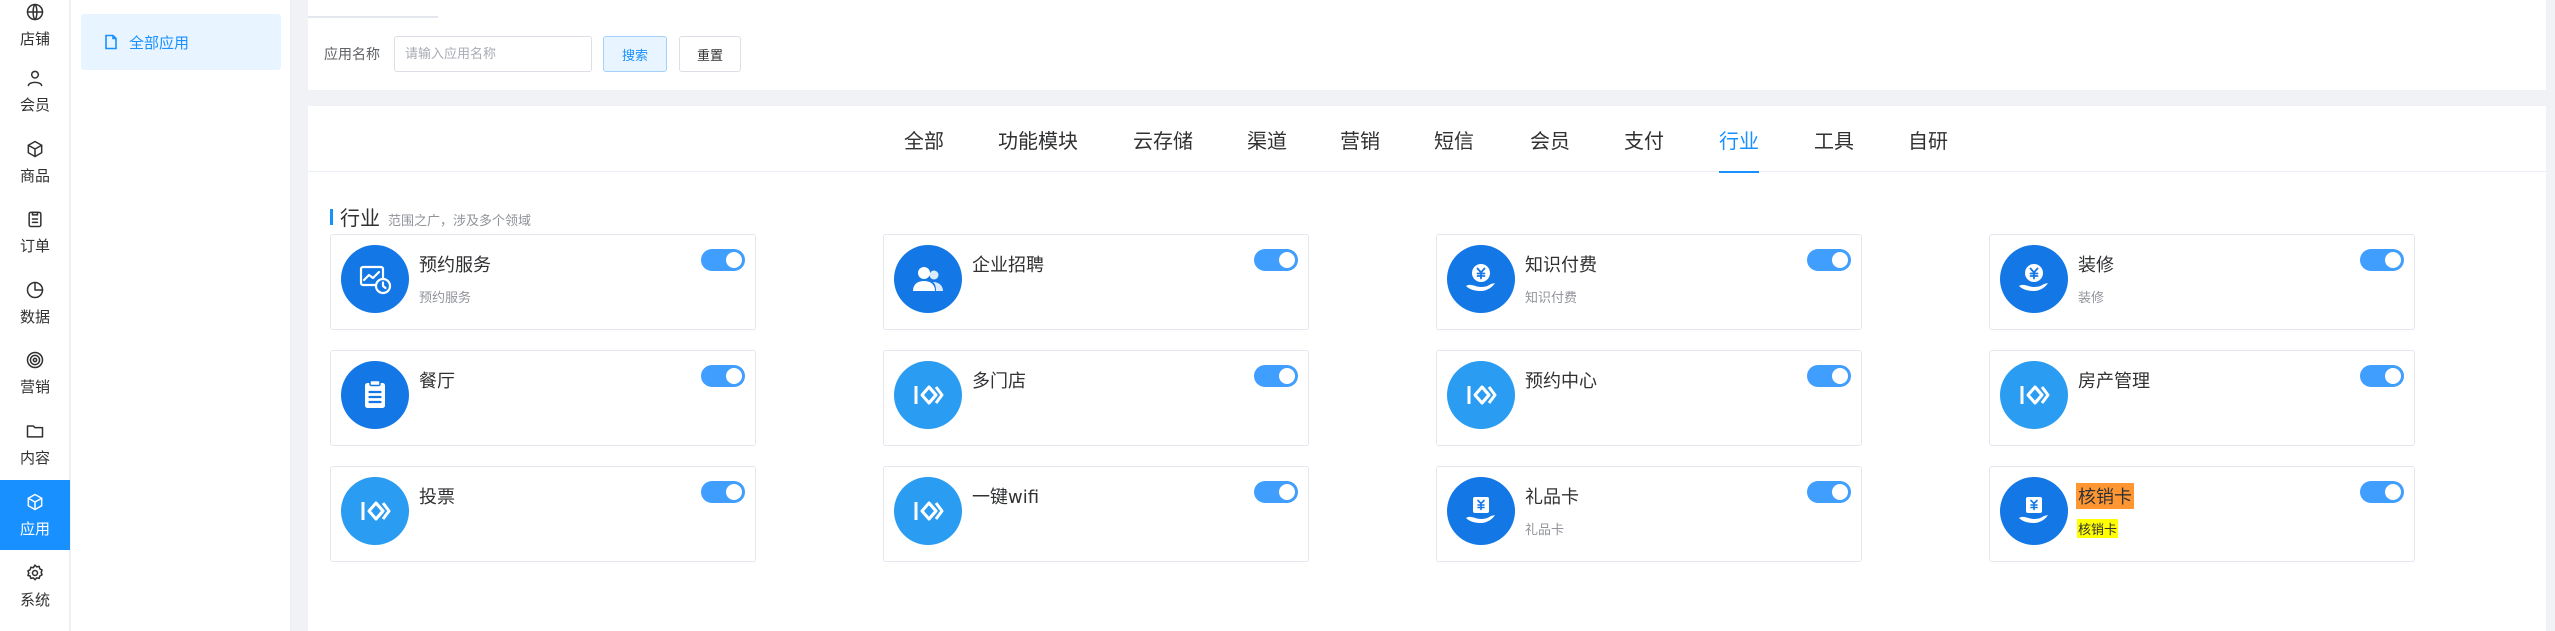 The height and width of the screenshot is (631, 2555). Describe the element at coordinates (999, 381) in the screenshot. I see `app-name: 多门店` at that location.